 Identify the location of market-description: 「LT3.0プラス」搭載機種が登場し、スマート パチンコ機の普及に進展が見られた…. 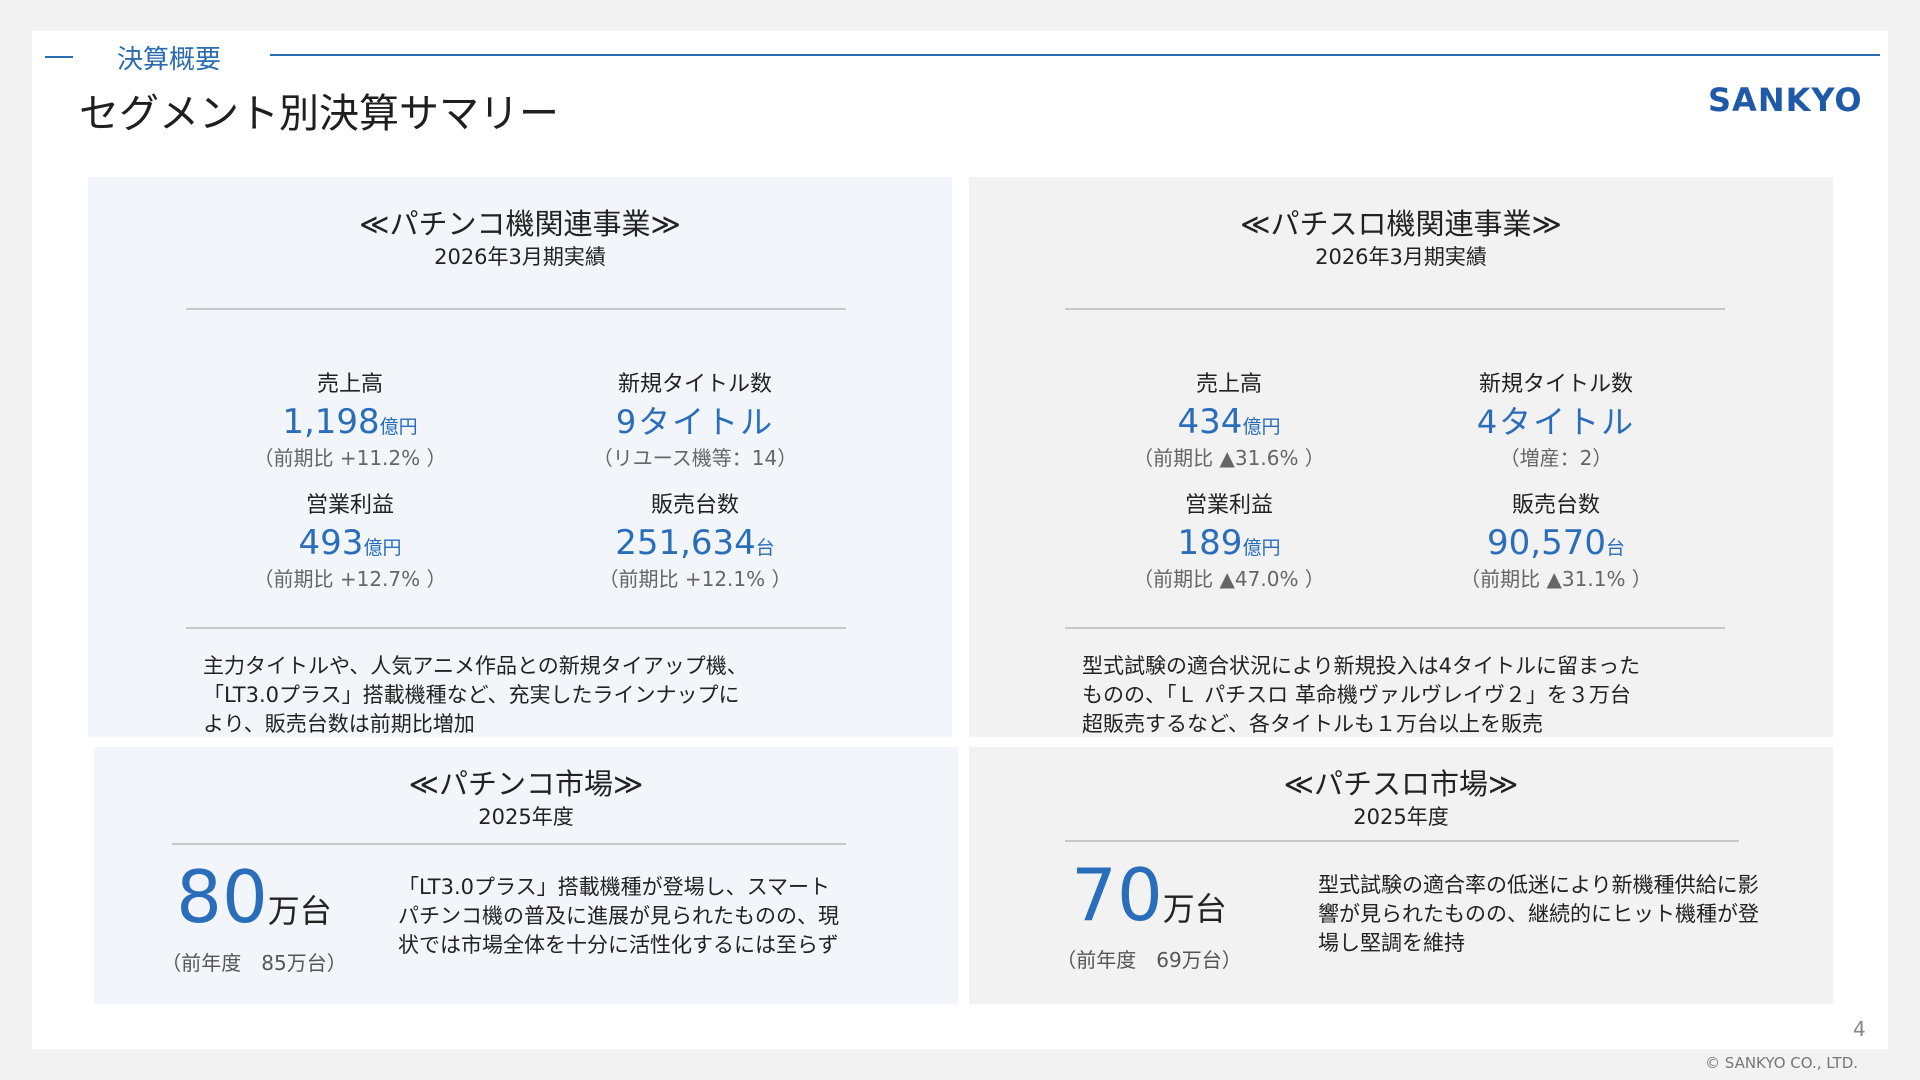
(618, 916).